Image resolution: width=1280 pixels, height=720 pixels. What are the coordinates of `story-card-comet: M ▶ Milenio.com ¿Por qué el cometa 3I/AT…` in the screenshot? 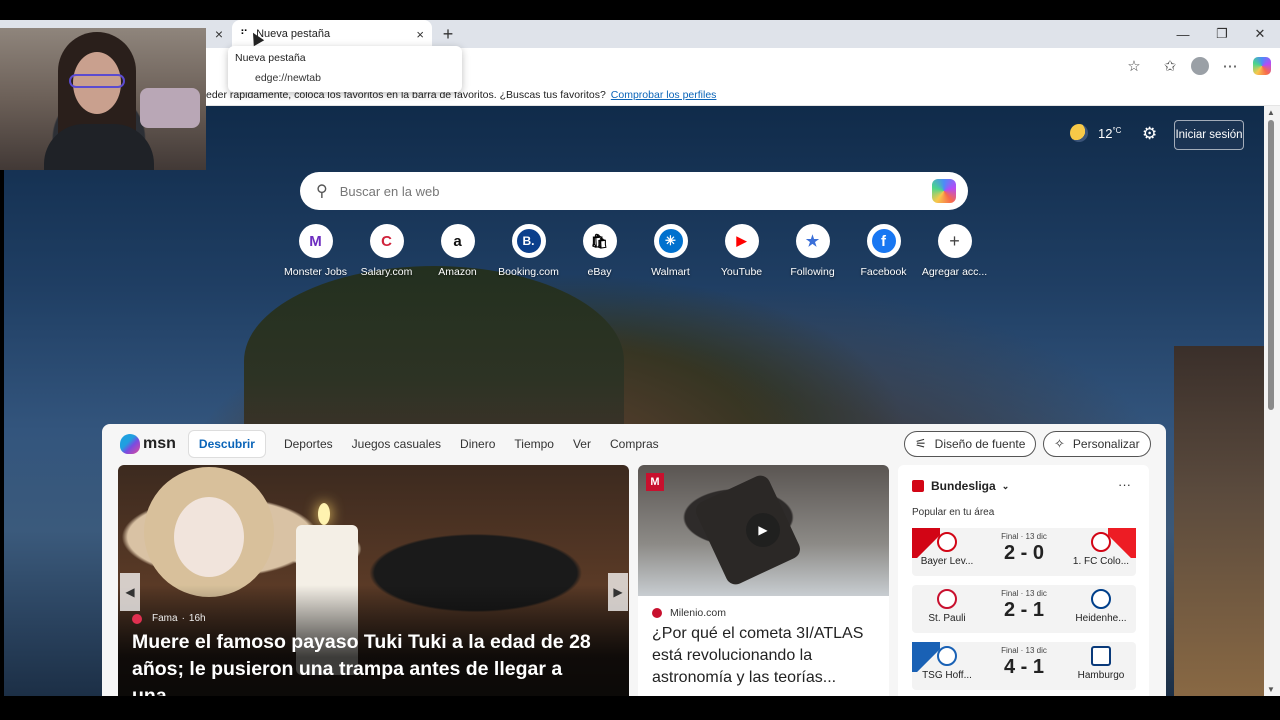 It's located at (763, 580).